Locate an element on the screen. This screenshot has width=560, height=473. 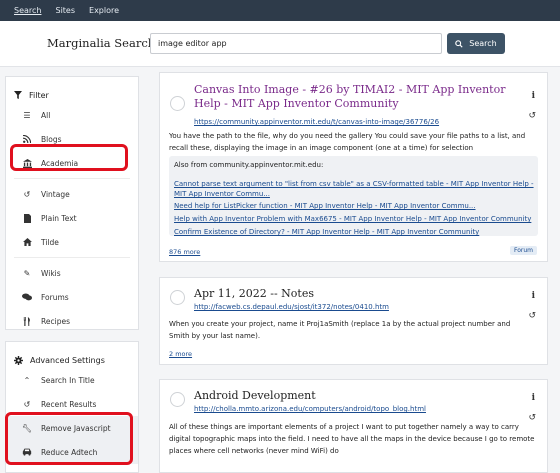
setting-search-in-title: ⌃ Search In Title is located at coordinates (72, 380).